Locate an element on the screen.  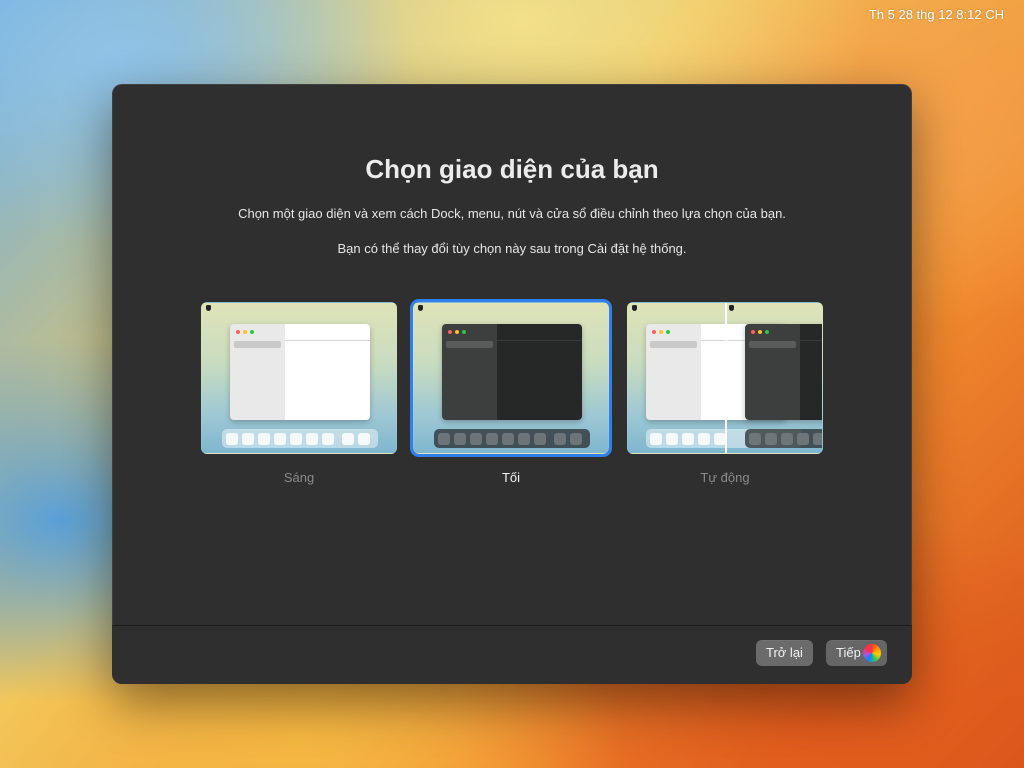
menubar-clock: Th 5 28 thg 12 8:12 CH is located at coordinates (936, 14).